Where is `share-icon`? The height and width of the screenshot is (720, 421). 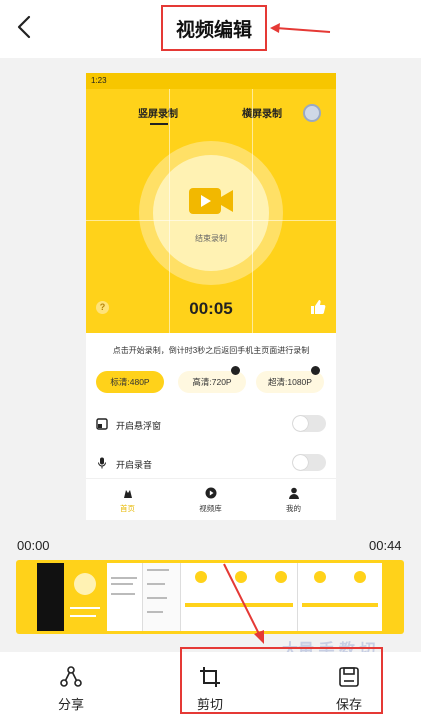 share-icon is located at coordinates (71, 676).